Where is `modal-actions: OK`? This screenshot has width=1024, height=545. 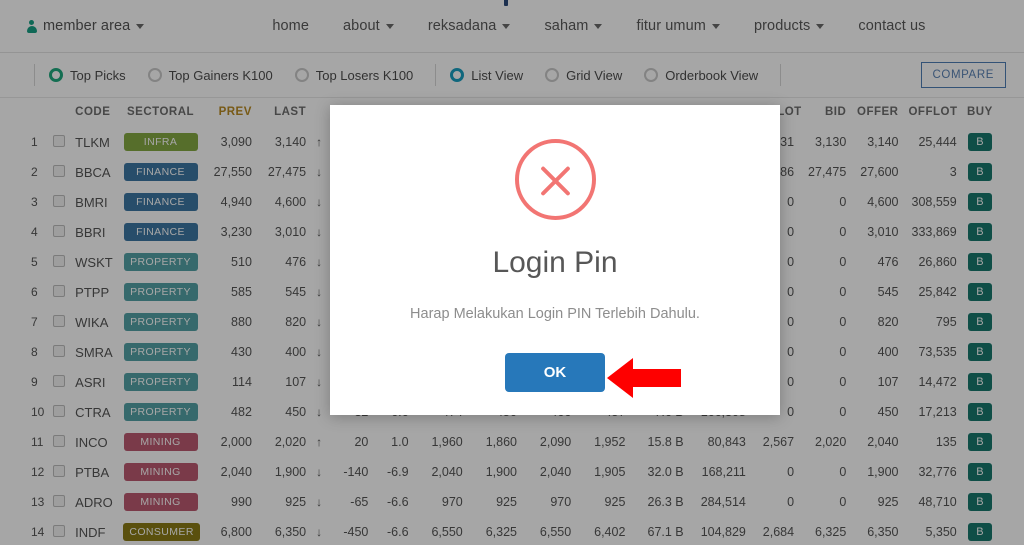
modal-actions: OK is located at coordinates (555, 372).